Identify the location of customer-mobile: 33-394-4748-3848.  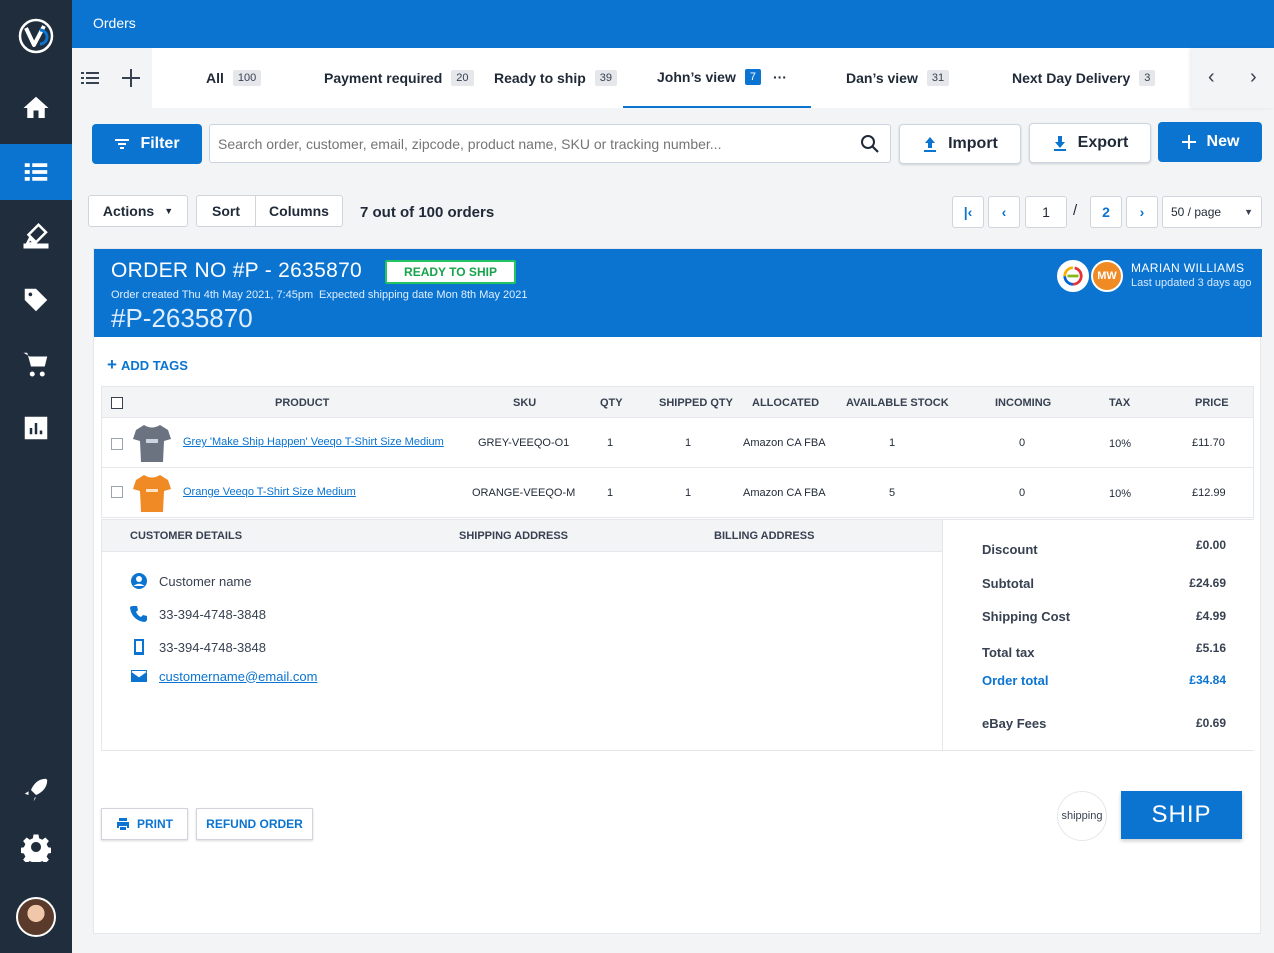
(212, 647).